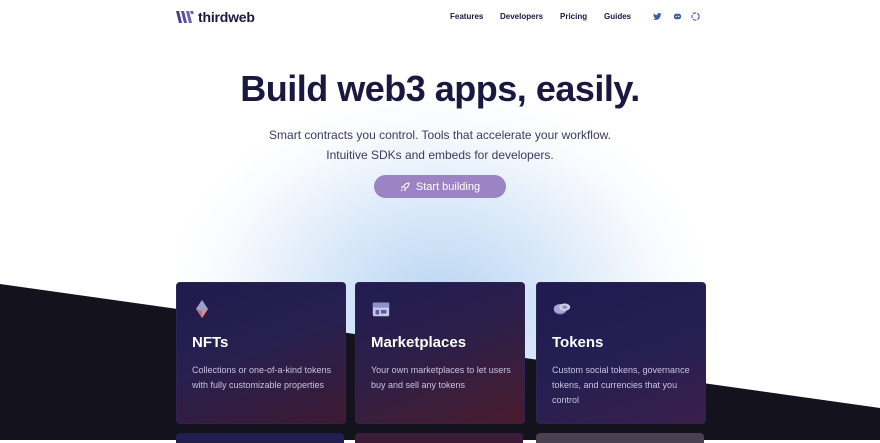  Describe the element at coordinates (677, 16) in the screenshot. I see `discord-icon` at that location.